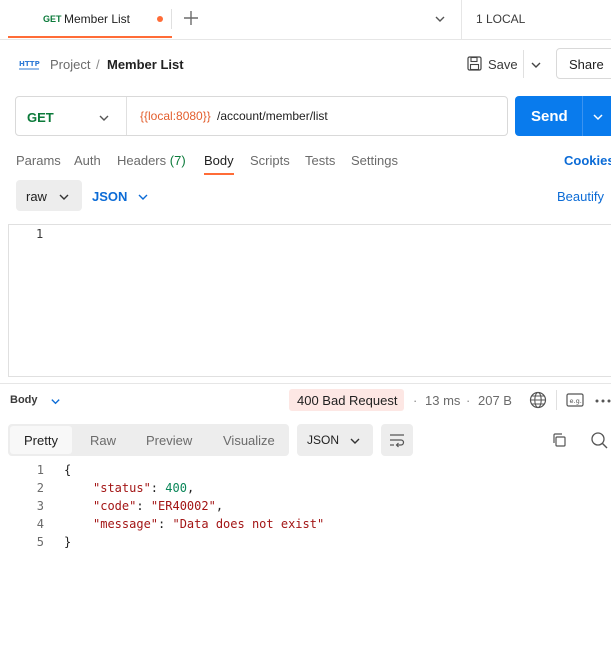  Describe the element at coordinates (109, 196) in the screenshot. I see `body-language-dropdown: JSON` at that location.